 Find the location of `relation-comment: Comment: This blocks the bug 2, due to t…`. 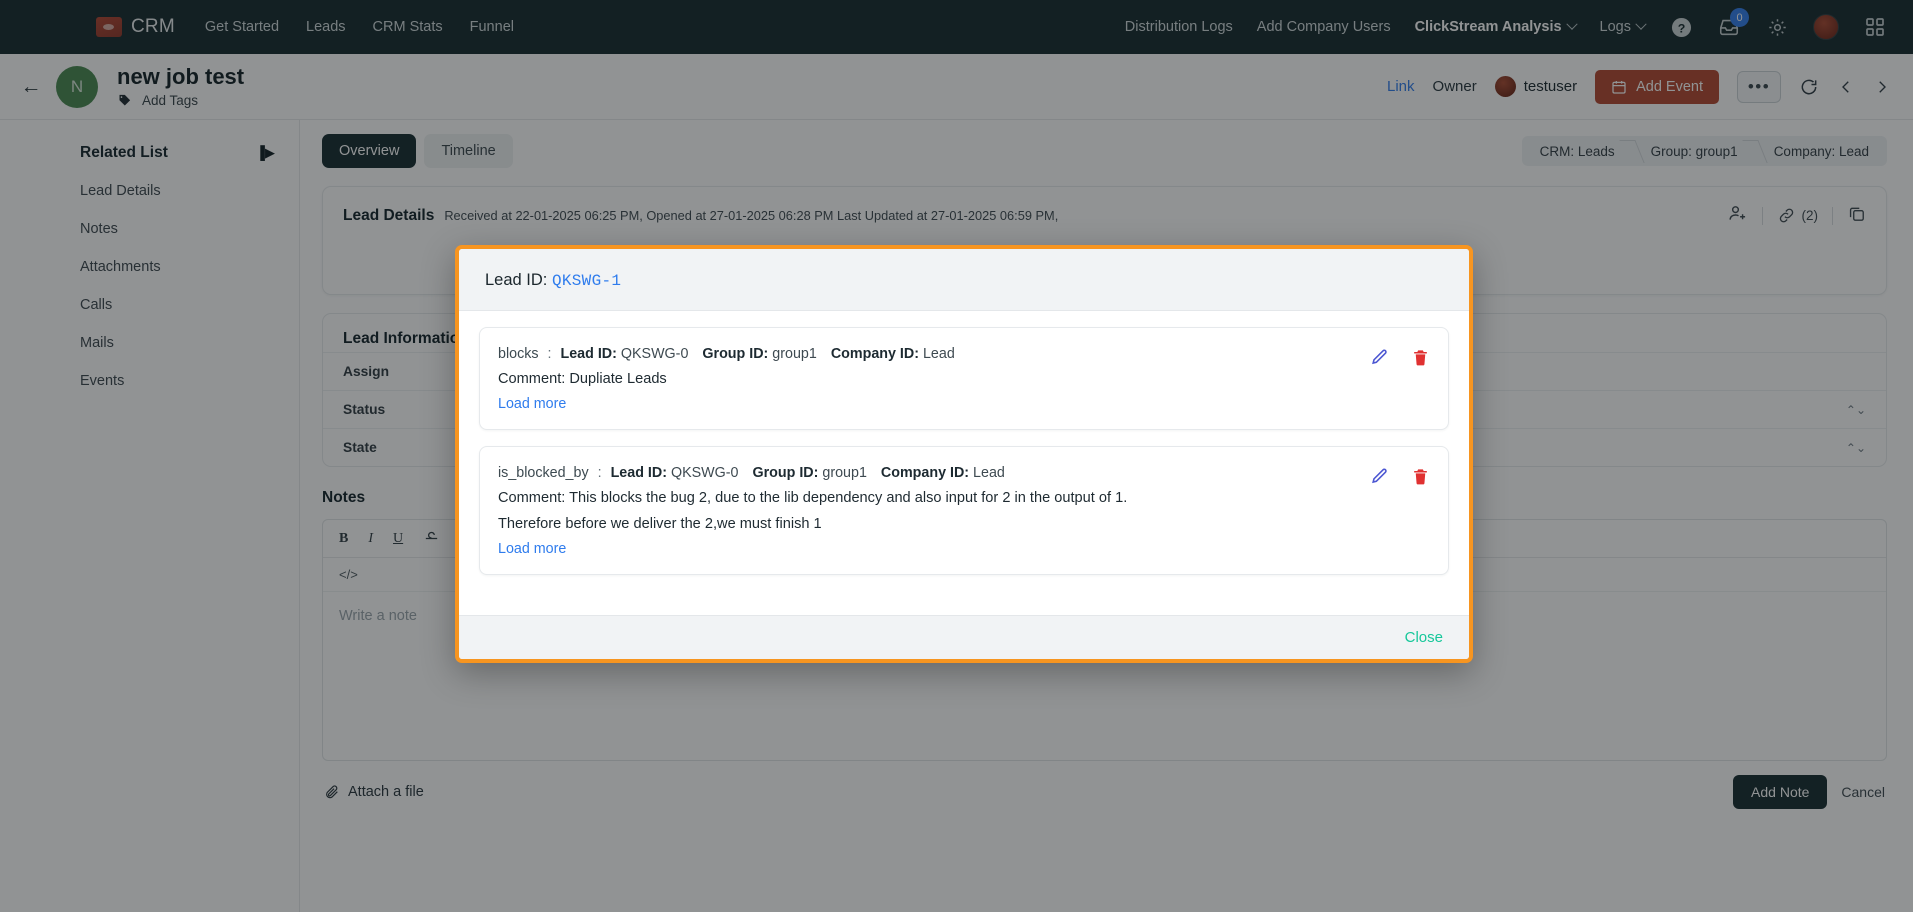

relation-comment: Comment: This blocks the bug 2, due to t… is located at coordinates (813, 498).